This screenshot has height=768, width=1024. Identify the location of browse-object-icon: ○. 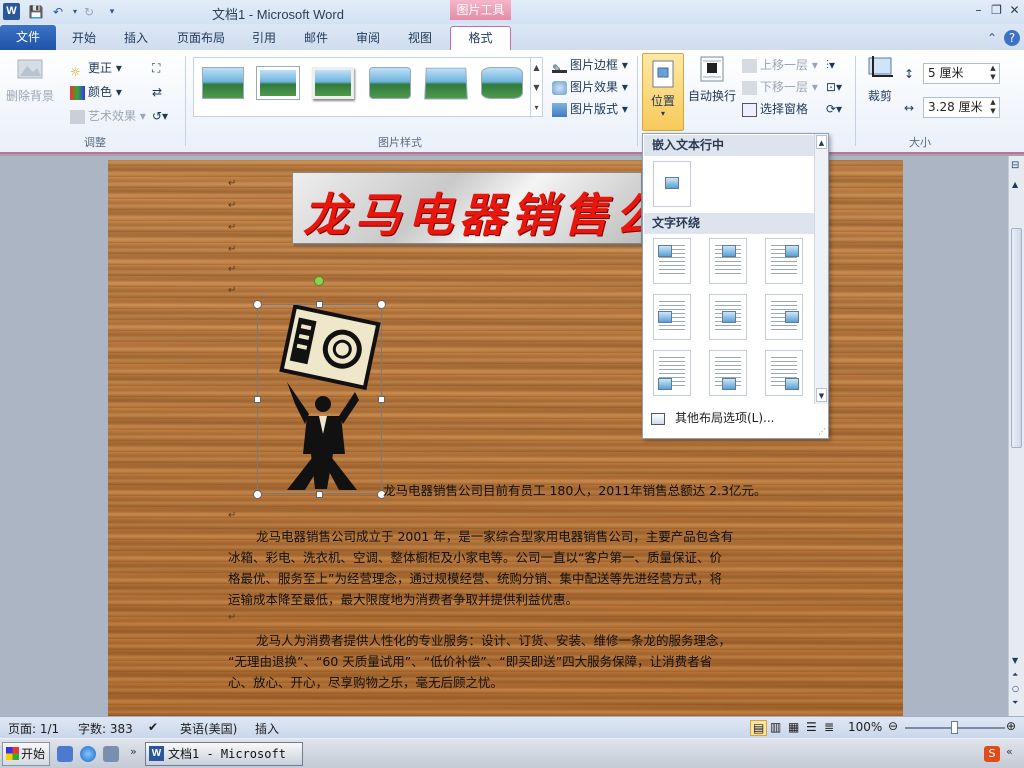
(1015, 688).